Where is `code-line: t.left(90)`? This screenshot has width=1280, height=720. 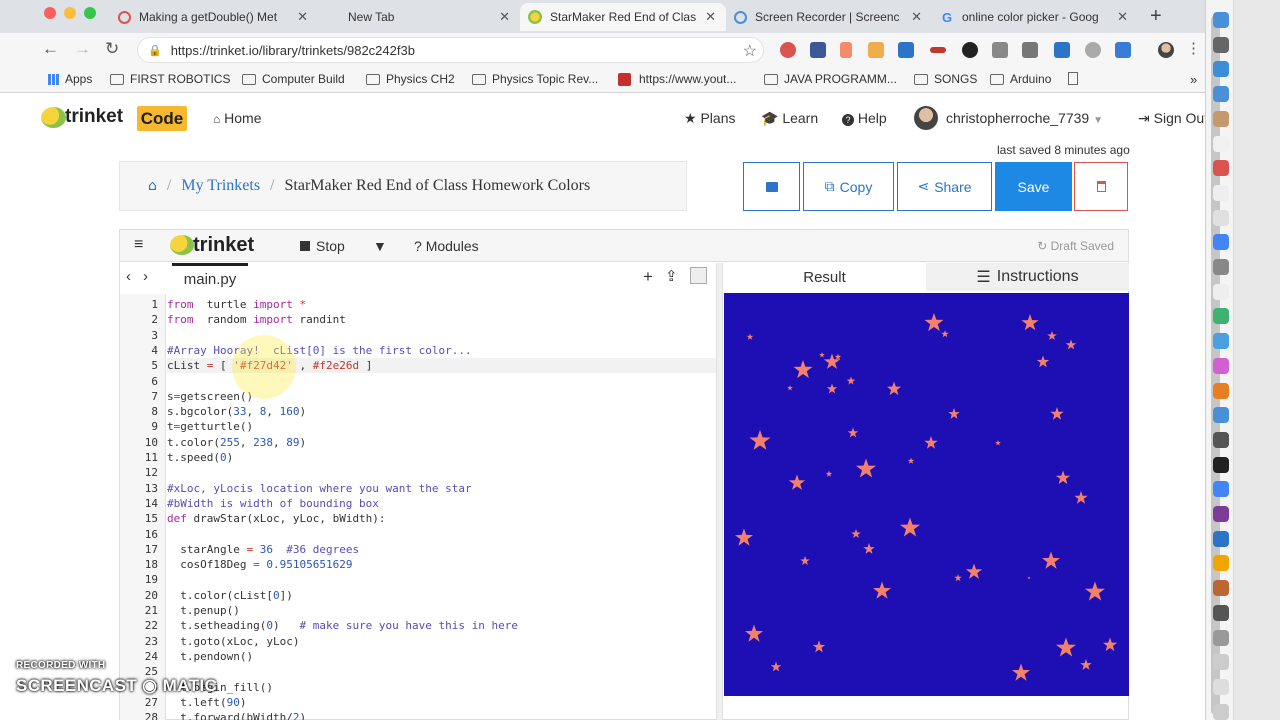
code-line: t.left(90) is located at coordinates (206, 702).